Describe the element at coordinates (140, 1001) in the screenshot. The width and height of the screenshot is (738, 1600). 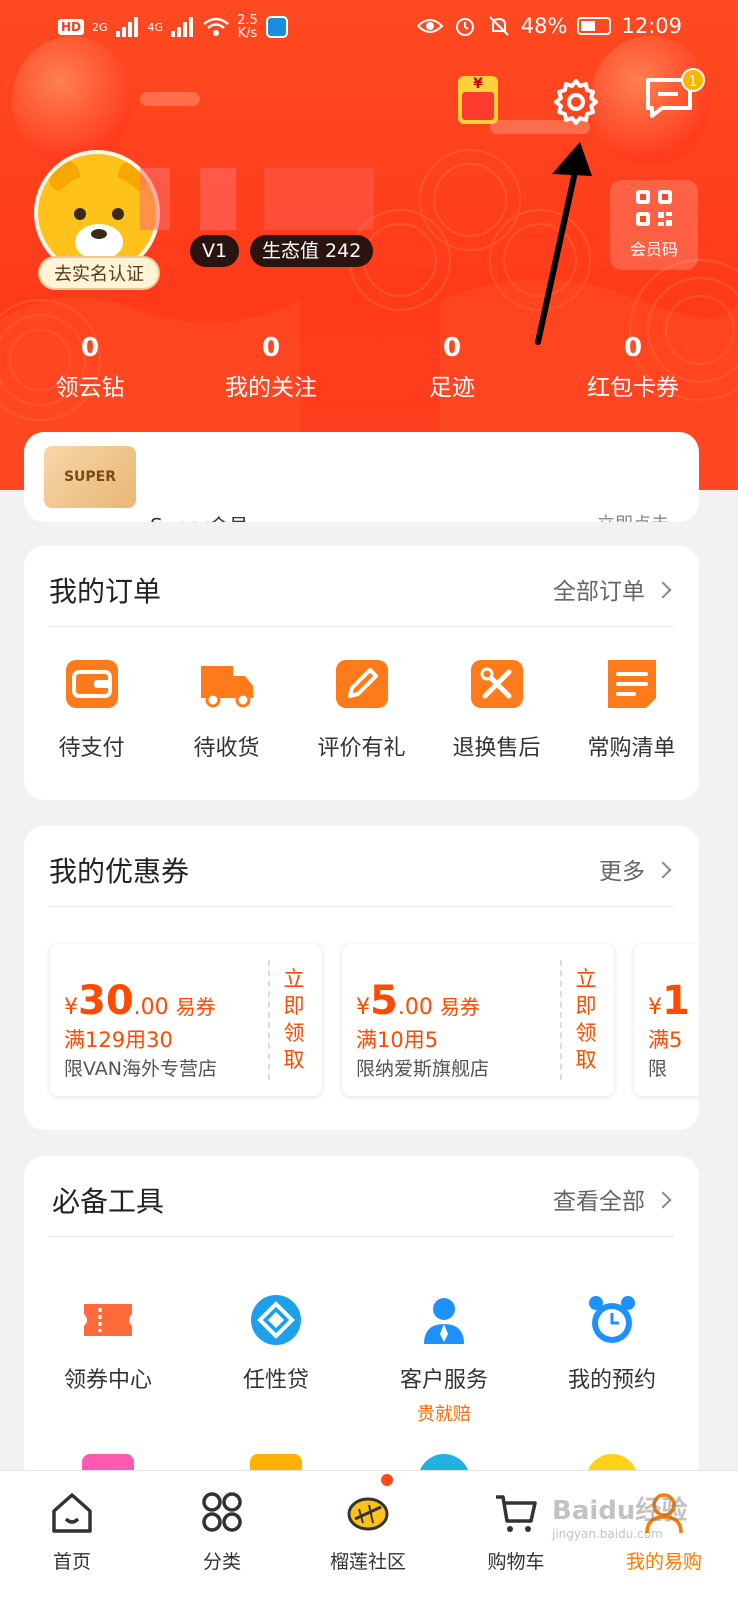
I see `coupon-amount: ¥30.00 易券` at that location.